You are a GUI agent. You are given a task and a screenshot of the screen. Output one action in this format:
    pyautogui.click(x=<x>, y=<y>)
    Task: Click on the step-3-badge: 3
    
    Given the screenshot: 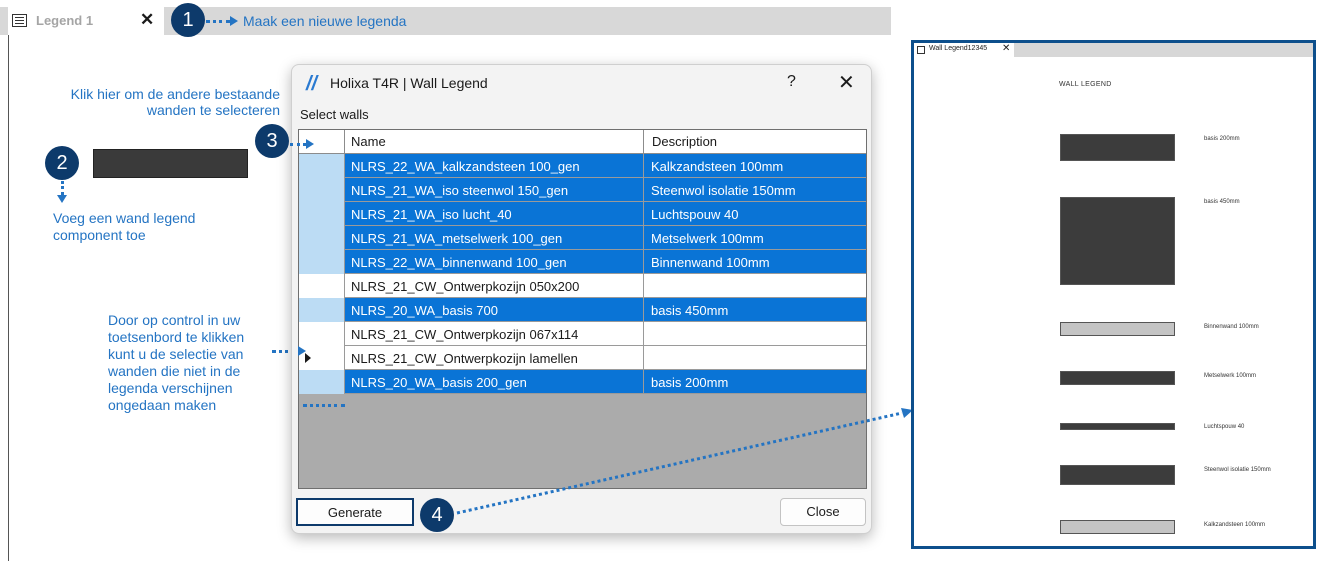 What is the action you would take?
    pyautogui.click(x=272, y=141)
    